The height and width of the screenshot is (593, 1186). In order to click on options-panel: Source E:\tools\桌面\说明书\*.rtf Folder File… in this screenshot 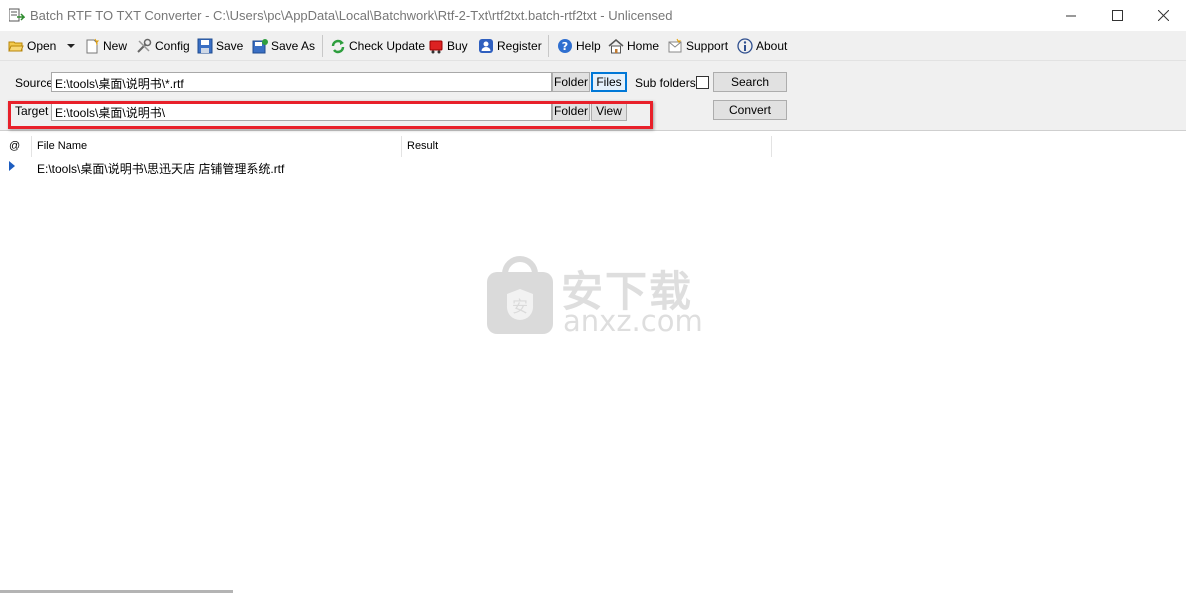, I will do `click(593, 96)`.